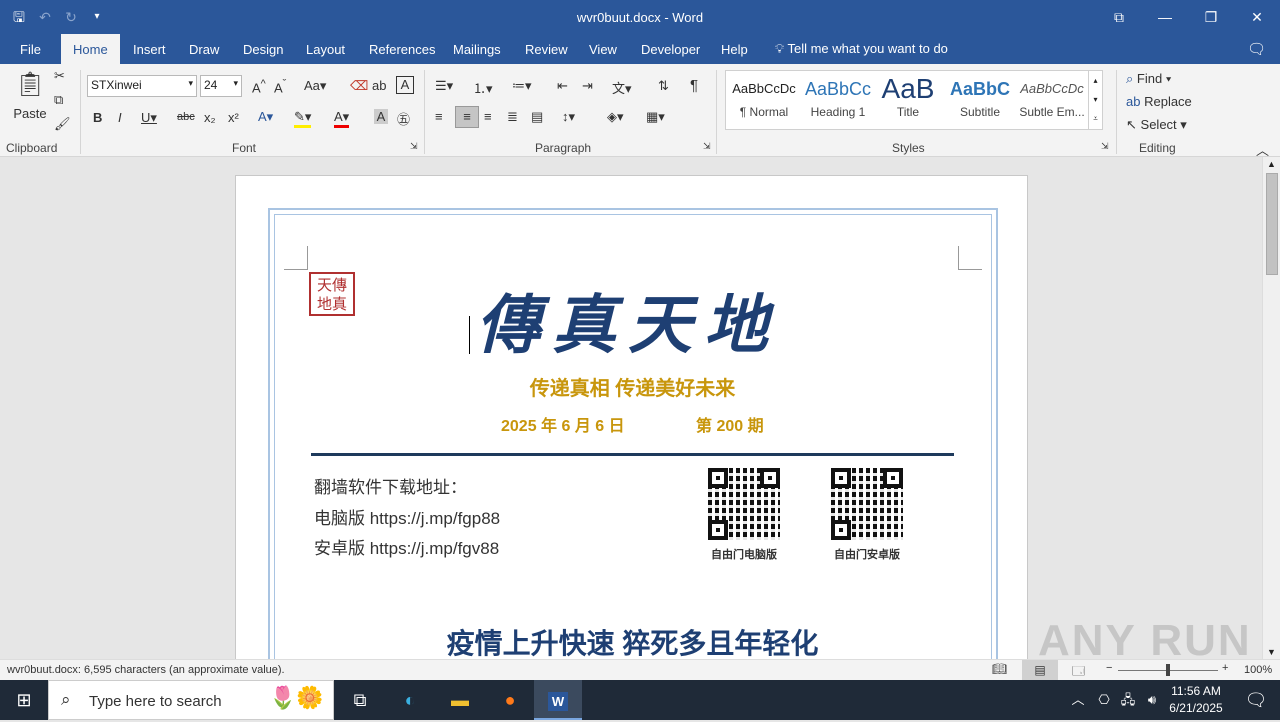  Describe the element at coordinates (655, 117) in the screenshot. I see `borders-icon: ▦▾` at that location.